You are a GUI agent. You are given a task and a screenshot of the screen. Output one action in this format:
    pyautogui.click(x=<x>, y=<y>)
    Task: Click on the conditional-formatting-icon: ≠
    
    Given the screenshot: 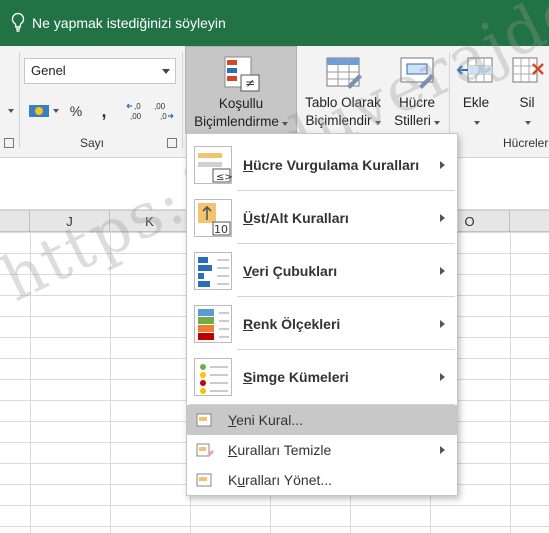 What is the action you would take?
    pyautogui.click(x=242, y=74)
    